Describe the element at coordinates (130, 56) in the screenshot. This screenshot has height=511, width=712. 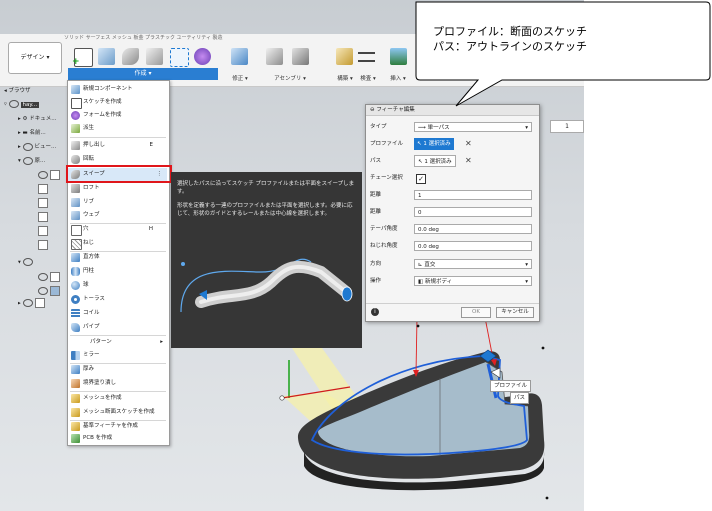
I see `sweep-toolbar-icon` at that location.